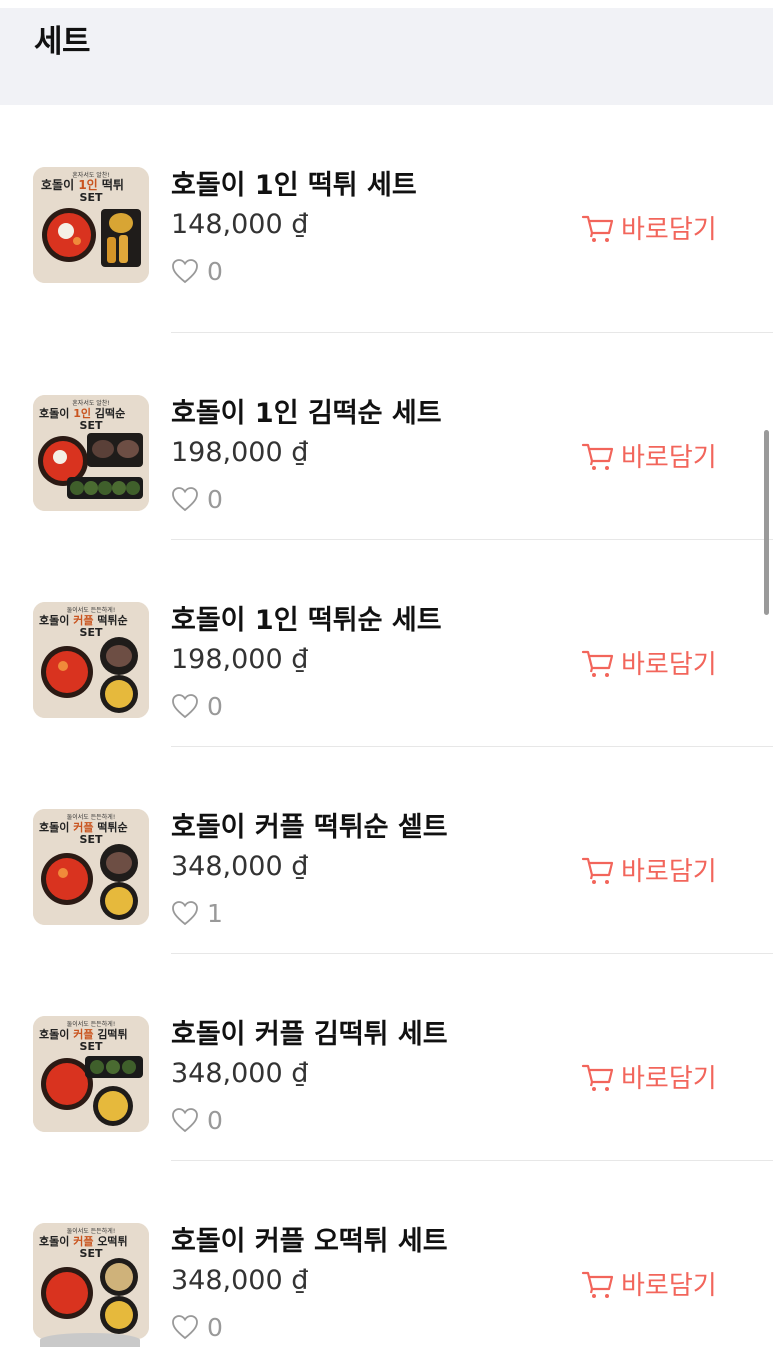 This screenshot has width=773, height=1368. What do you see at coordinates (306, 617) in the screenshot?
I see `product-name: 호돌이 1인 떡튀순 세트` at bounding box center [306, 617].